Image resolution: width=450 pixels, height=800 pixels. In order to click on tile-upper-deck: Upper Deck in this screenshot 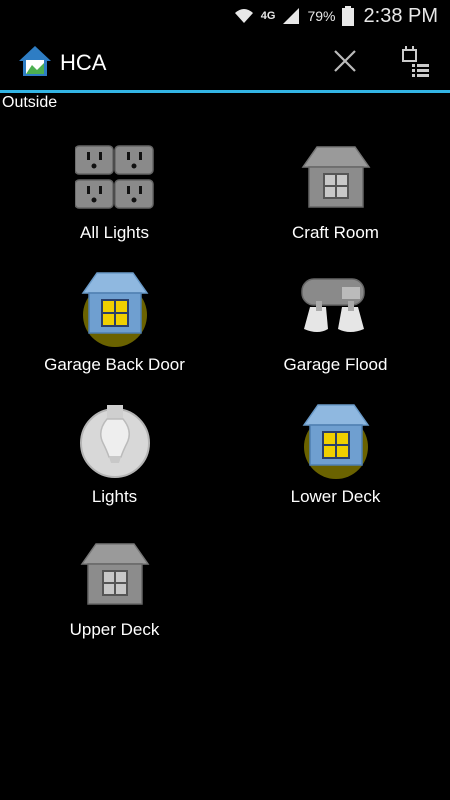, I will do `click(114, 597)`.